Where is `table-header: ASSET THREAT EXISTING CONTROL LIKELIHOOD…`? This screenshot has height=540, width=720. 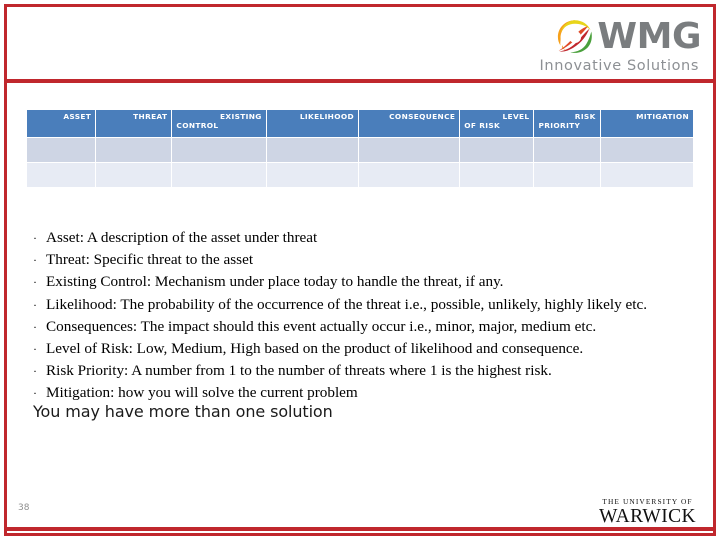
table-header: ASSET THREAT EXISTING CONTROL LIKELIHOOD… is located at coordinates (360, 123).